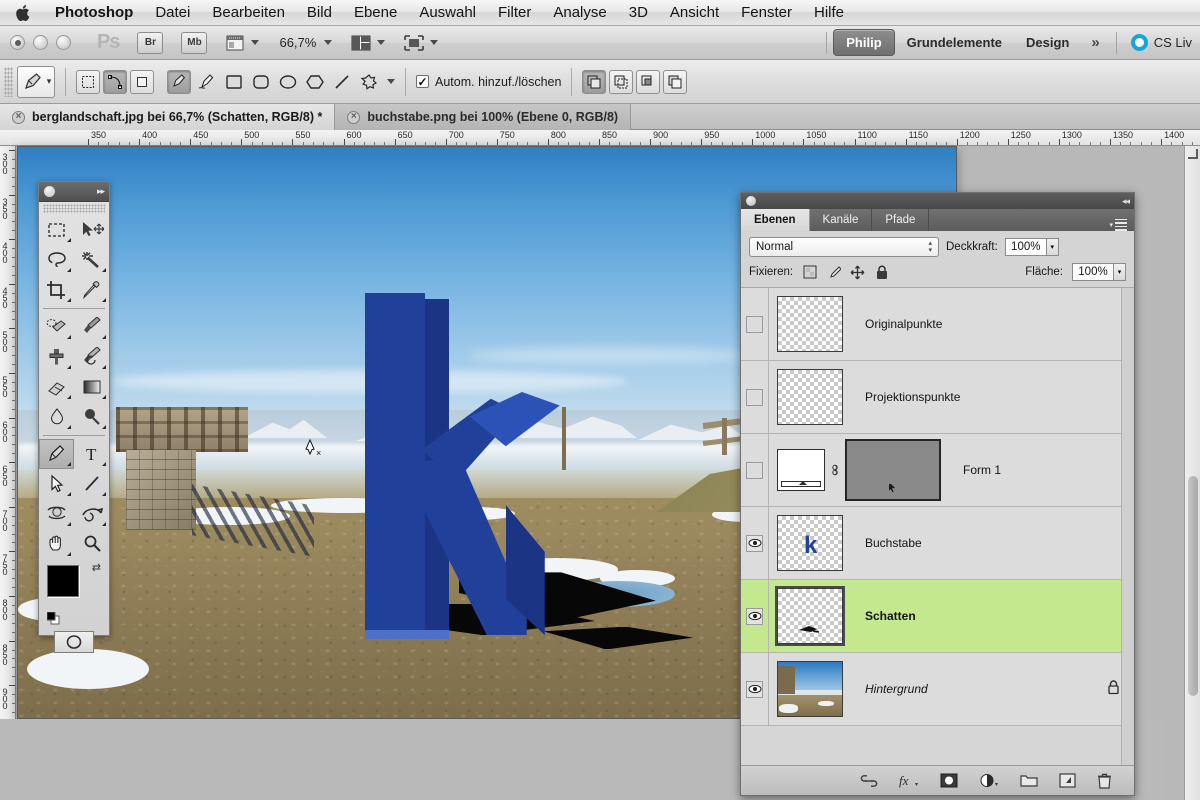 The width and height of the screenshot is (1200, 800). What do you see at coordinates (801, 470) in the screenshot?
I see `layer-mask-thumbnail` at bounding box center [801, 470].